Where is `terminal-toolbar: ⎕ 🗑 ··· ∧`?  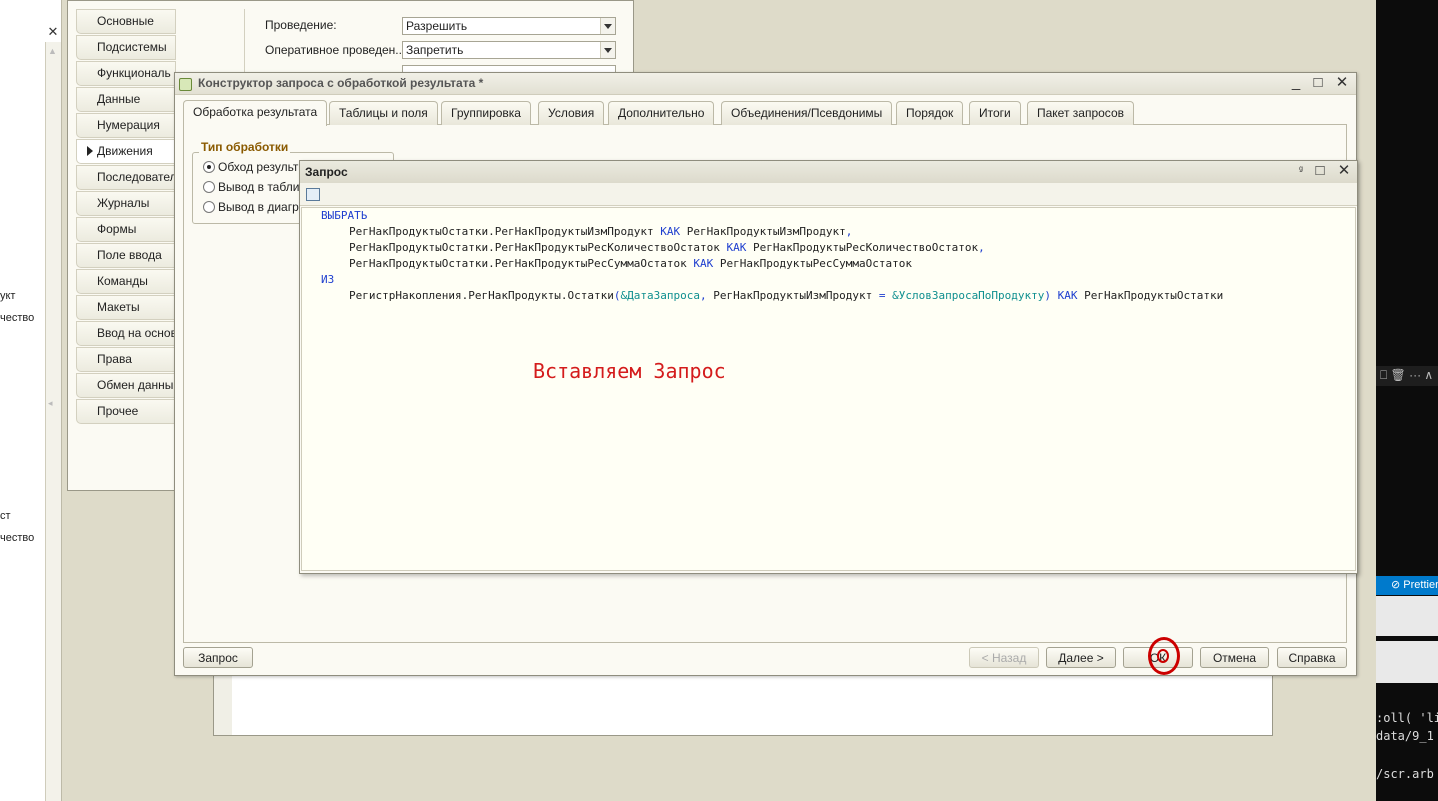
terminal-toolbar: ⎕ 🗑 ··· ∧ is located at coordinates (1407, 376).